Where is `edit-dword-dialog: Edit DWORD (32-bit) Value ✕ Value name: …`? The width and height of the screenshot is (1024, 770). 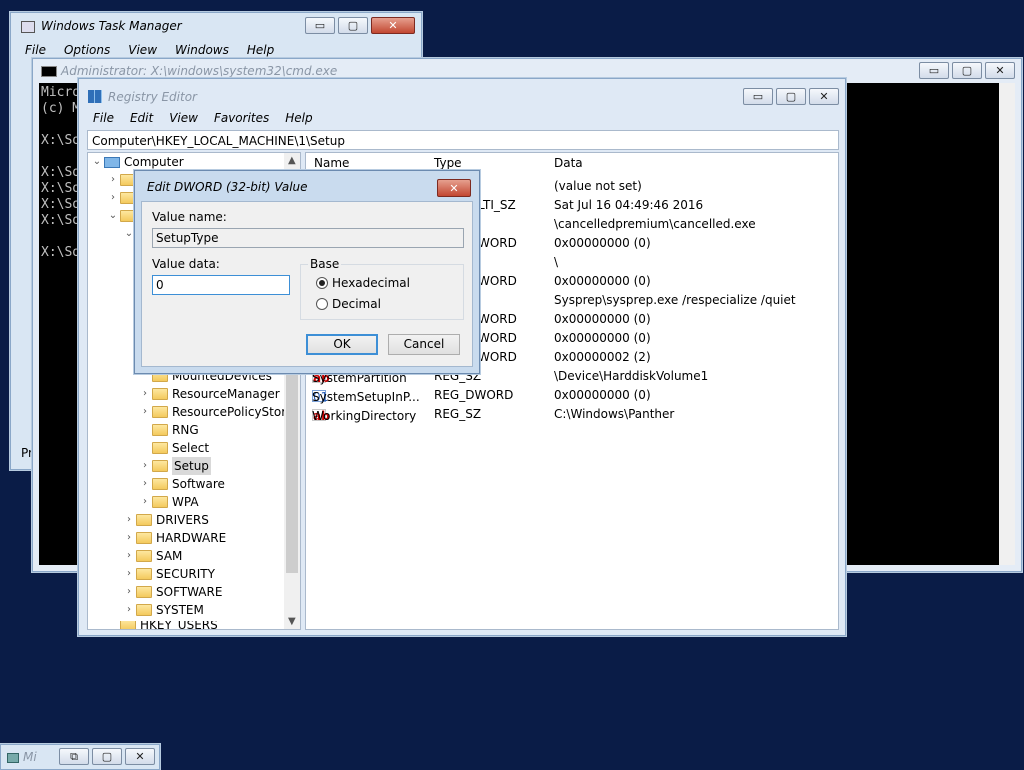
edit-dword-dialog: Edit DWORD (32-bit) Value ✕ Value name: … is located at coordinates (307, 272).